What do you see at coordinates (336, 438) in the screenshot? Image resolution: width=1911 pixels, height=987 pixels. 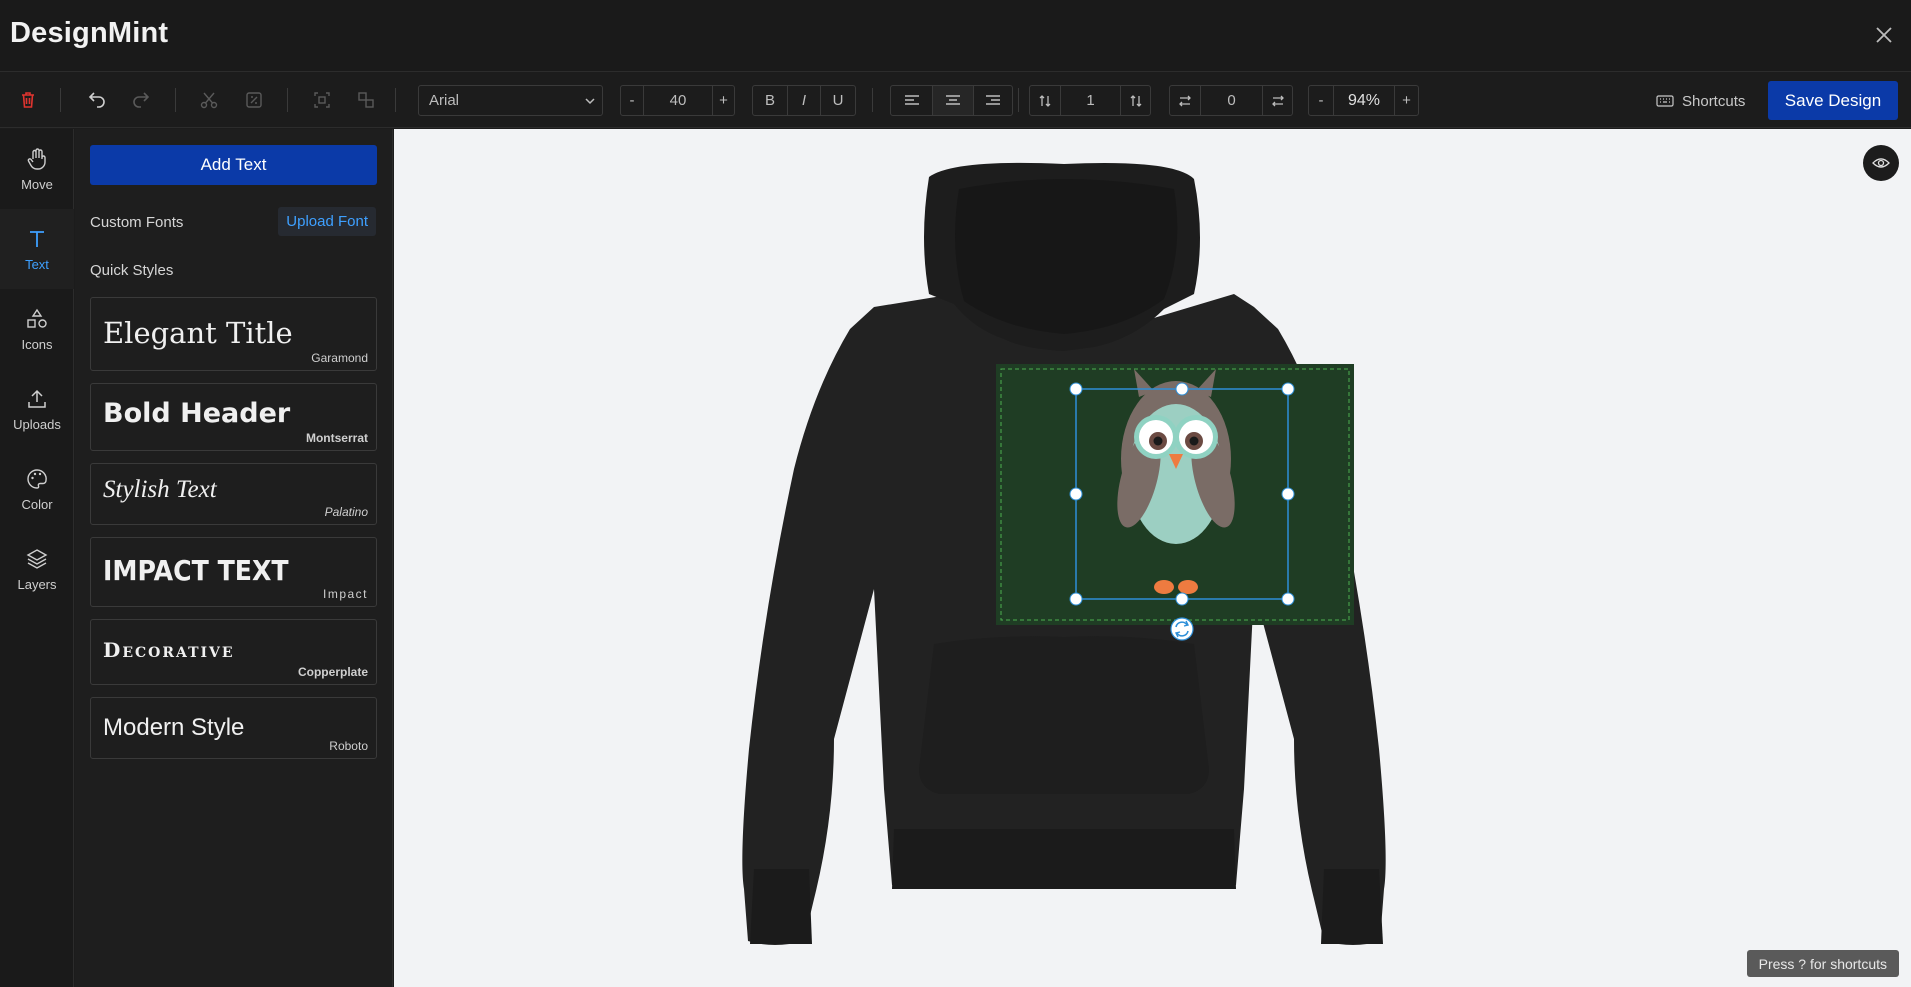 I see `style-font-name: Montserrat` at bounding box center [336, 438].